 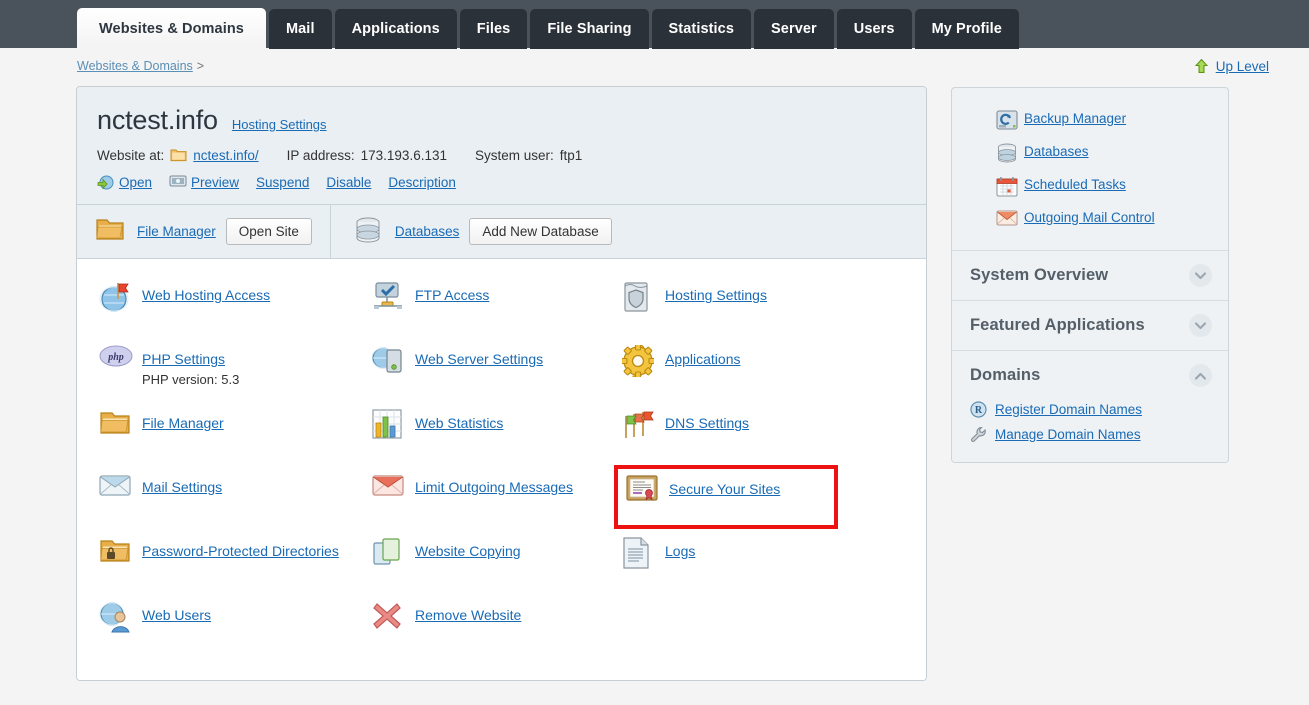 I want to click on description-link: Description, so click(x=422, y=182).